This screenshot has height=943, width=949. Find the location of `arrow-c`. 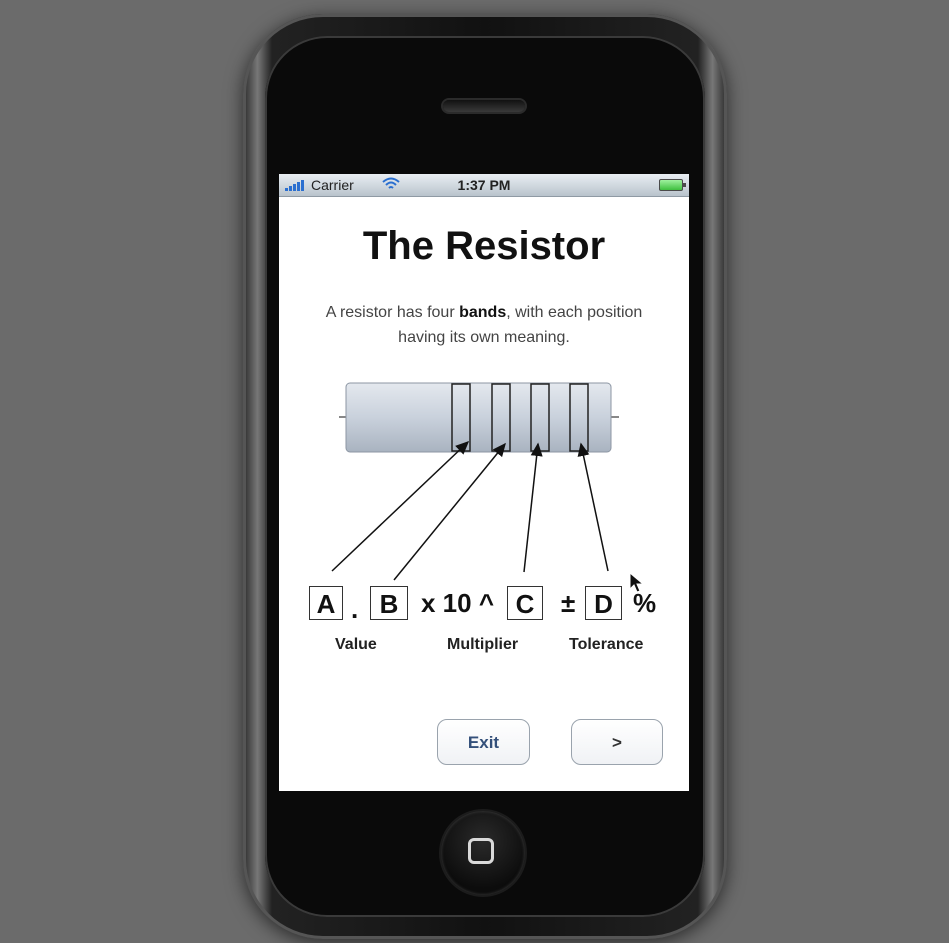

arrow-c is located at coordinates (533, 507).